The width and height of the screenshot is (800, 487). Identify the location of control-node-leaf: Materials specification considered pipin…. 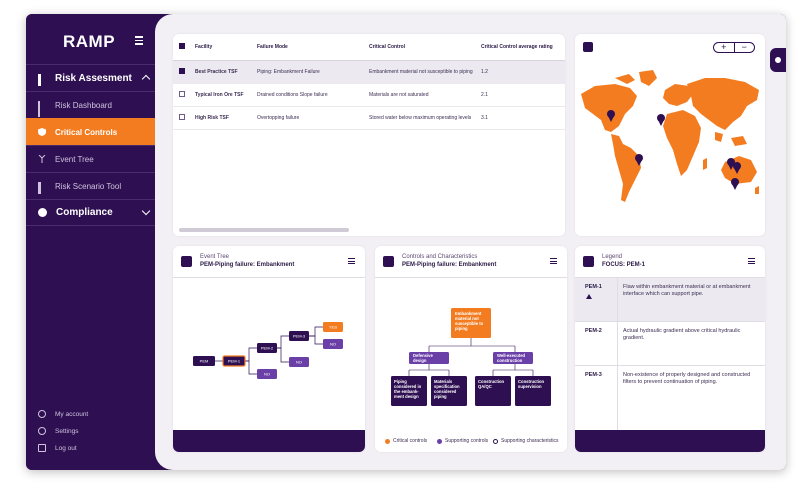
(449, 391).